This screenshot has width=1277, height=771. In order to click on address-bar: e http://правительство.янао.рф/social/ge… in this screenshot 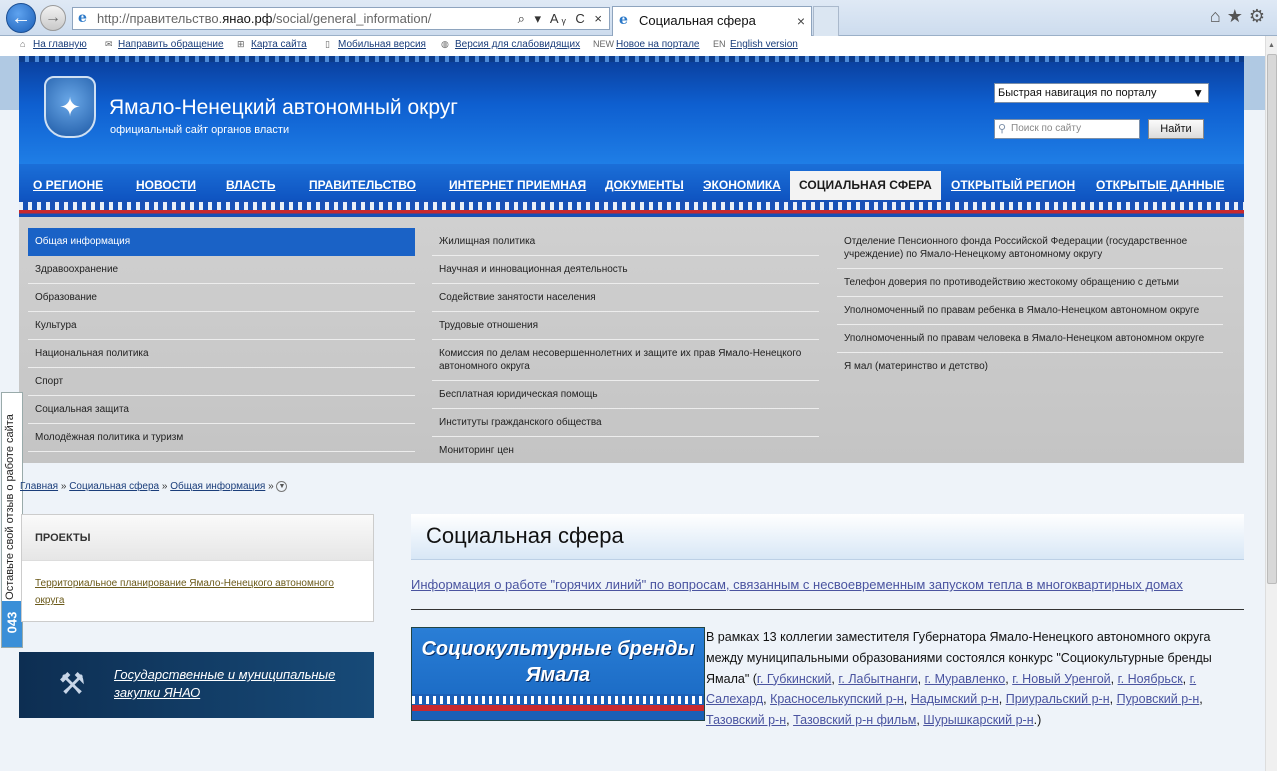, I will do `click(341, 18)`.